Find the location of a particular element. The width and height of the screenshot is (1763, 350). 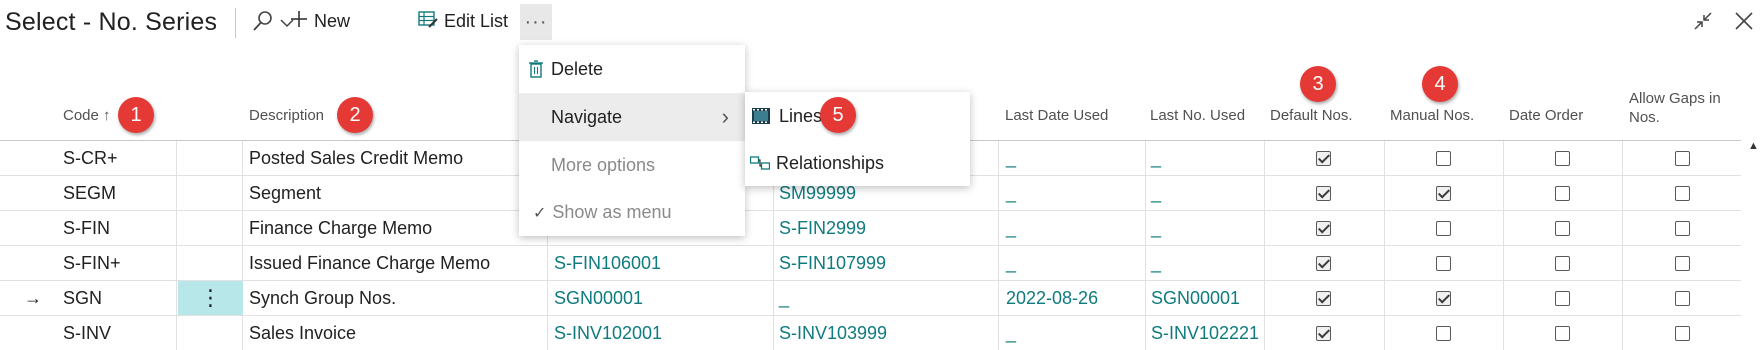

cell-code: S-INV is located at coordinates (87, 333).